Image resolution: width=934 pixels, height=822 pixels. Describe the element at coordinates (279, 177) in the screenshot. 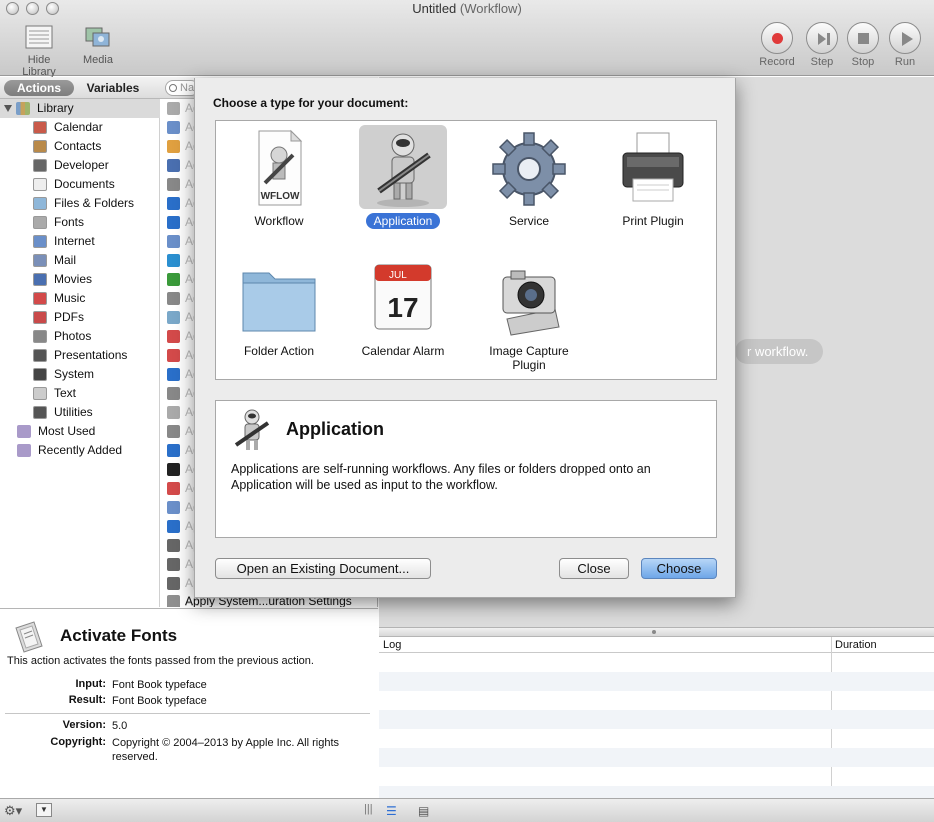

I see `type-workflow: WFLOW Workflow` at that location.